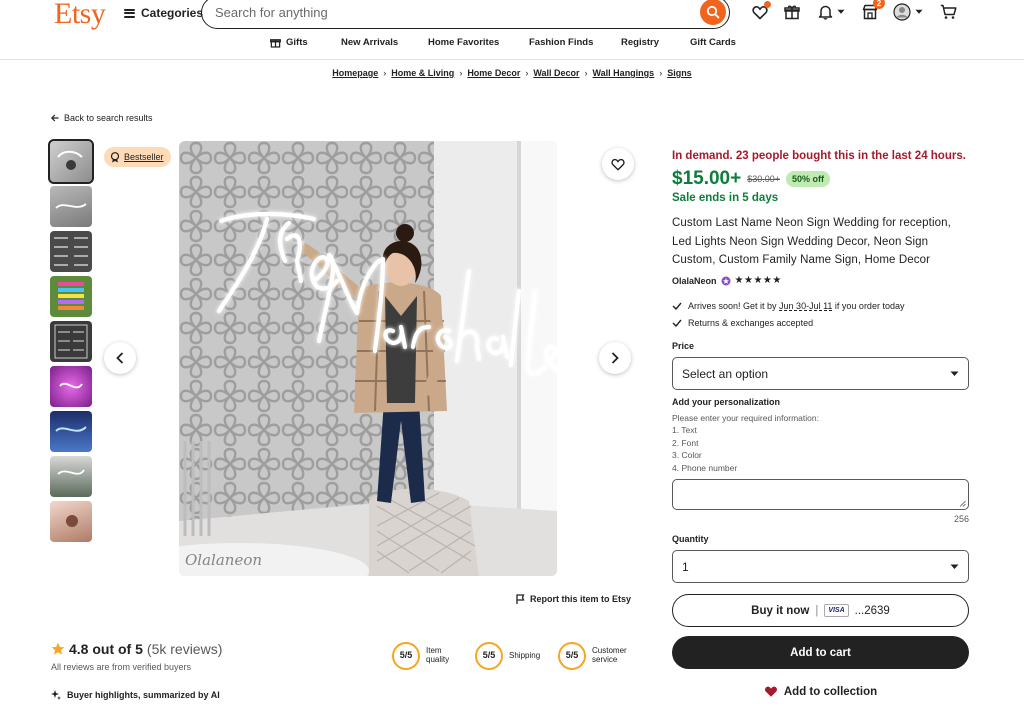  Describe the element at coordinates (512, 59) in the screenshot. I see `header-divider` at that location.